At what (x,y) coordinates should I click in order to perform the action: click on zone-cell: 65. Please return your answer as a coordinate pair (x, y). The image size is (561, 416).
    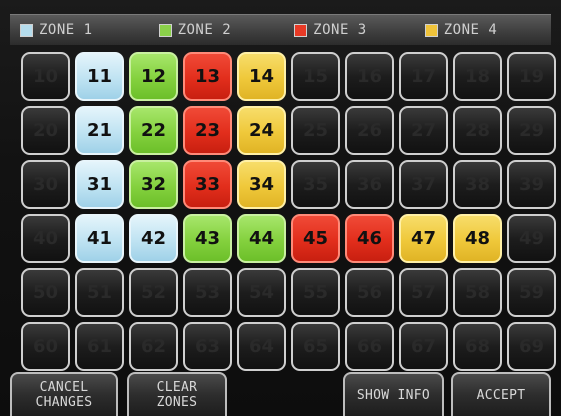
    Looking at the image, I should click on (315, 346).